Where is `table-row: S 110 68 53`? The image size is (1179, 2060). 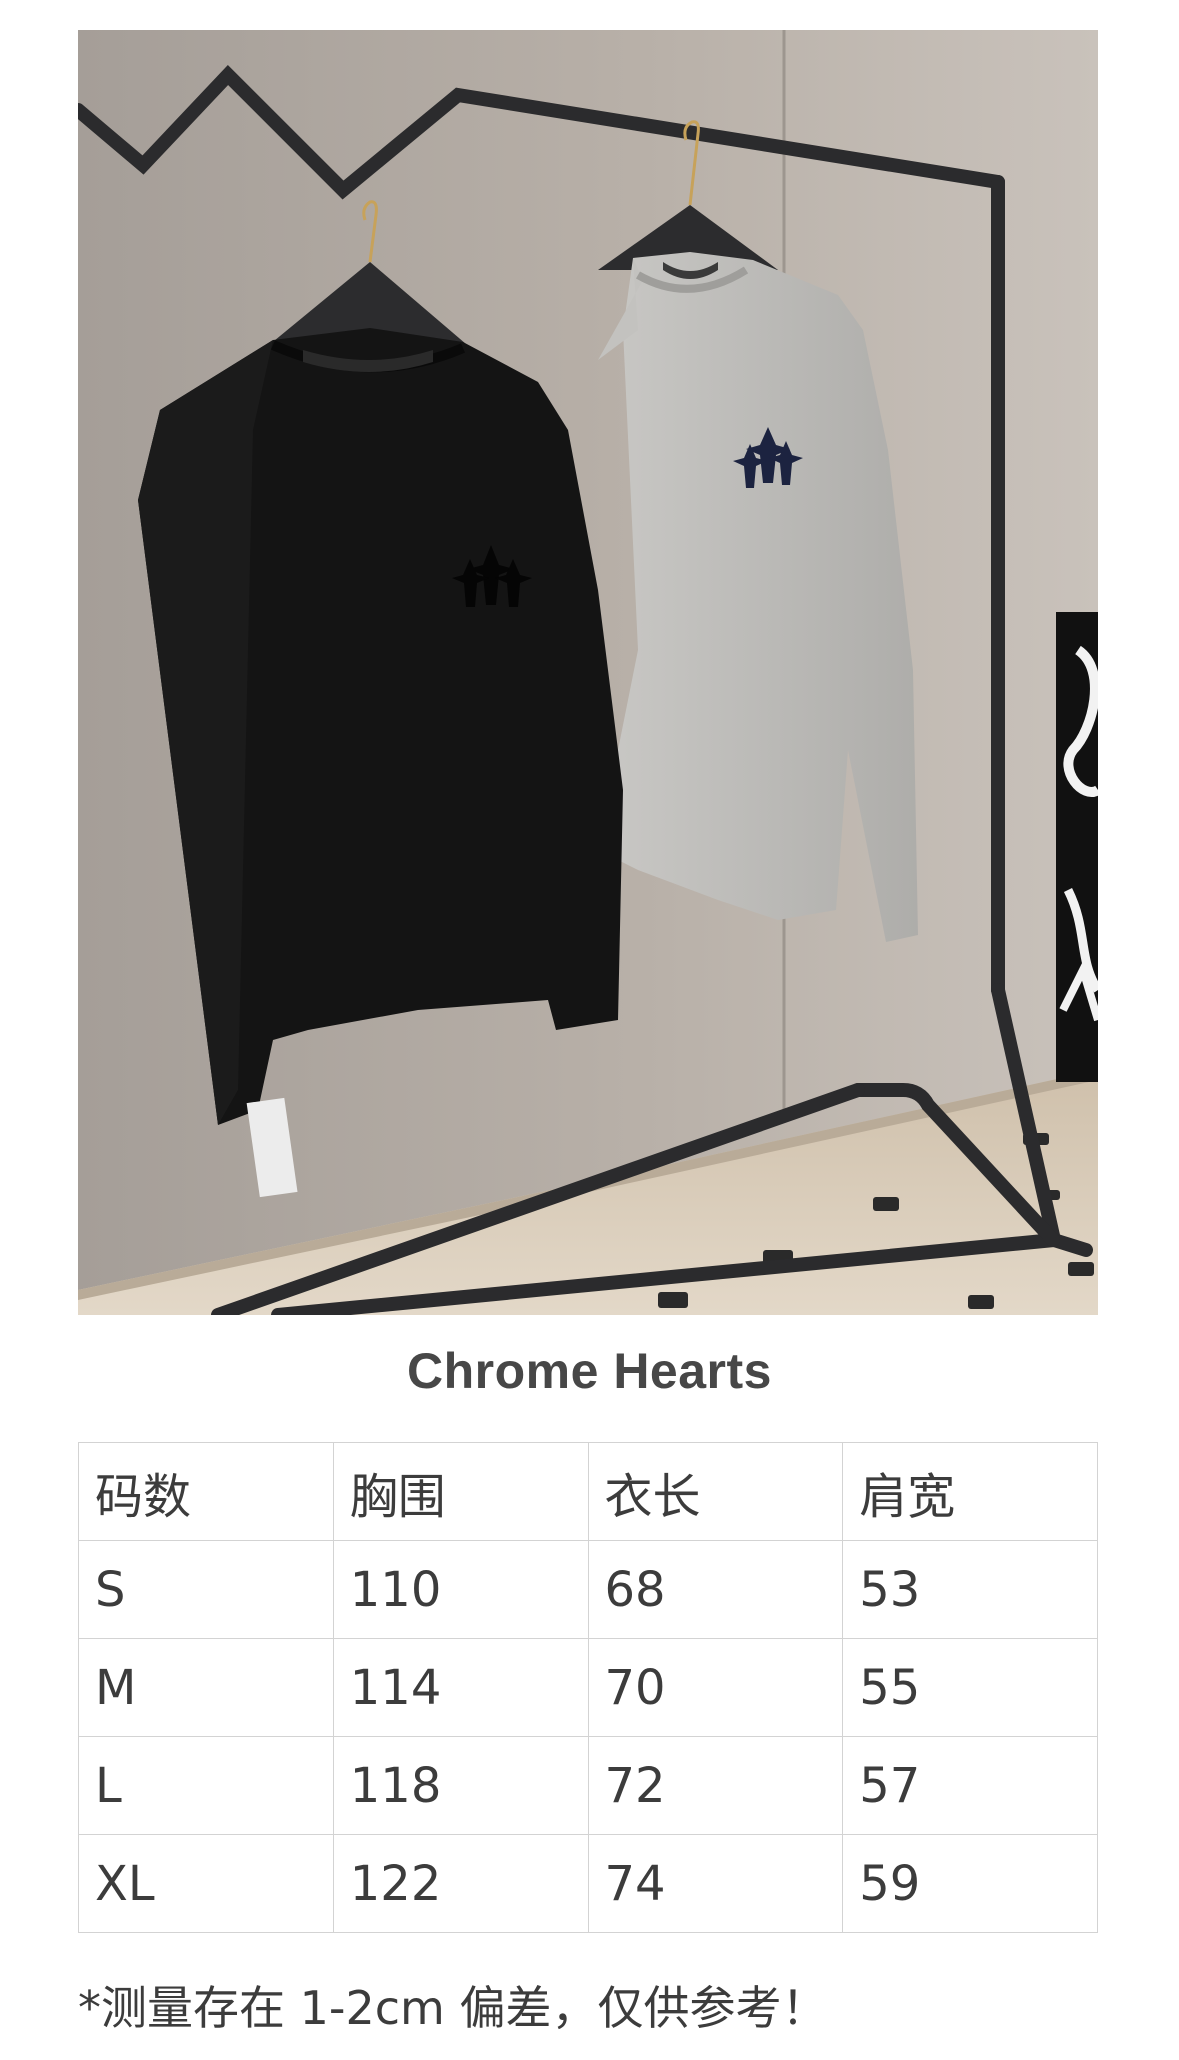
table-row: S 110 68 53 is located at coordinates (588, 1589).